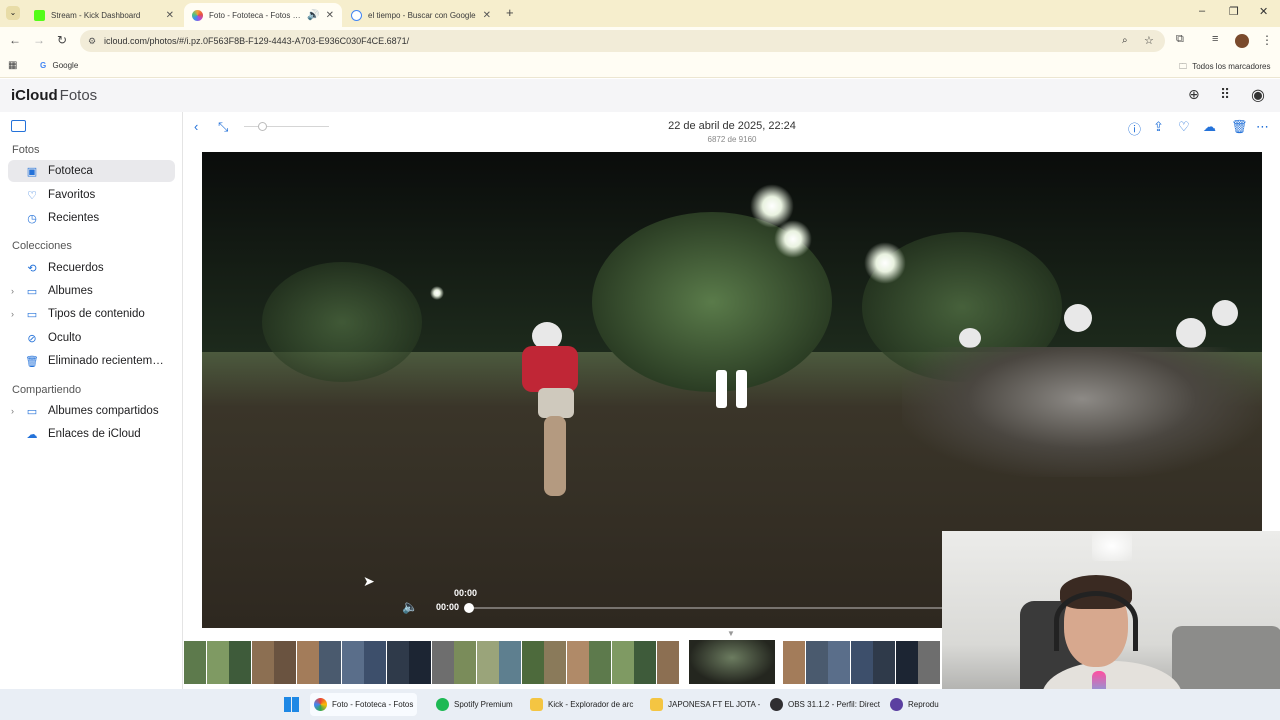 The image size is (1280, 720). What do you see at coordinates (1258, 95) in the screenshot?
I see `account-icon: ◉` at bounding box center [1258, 95].